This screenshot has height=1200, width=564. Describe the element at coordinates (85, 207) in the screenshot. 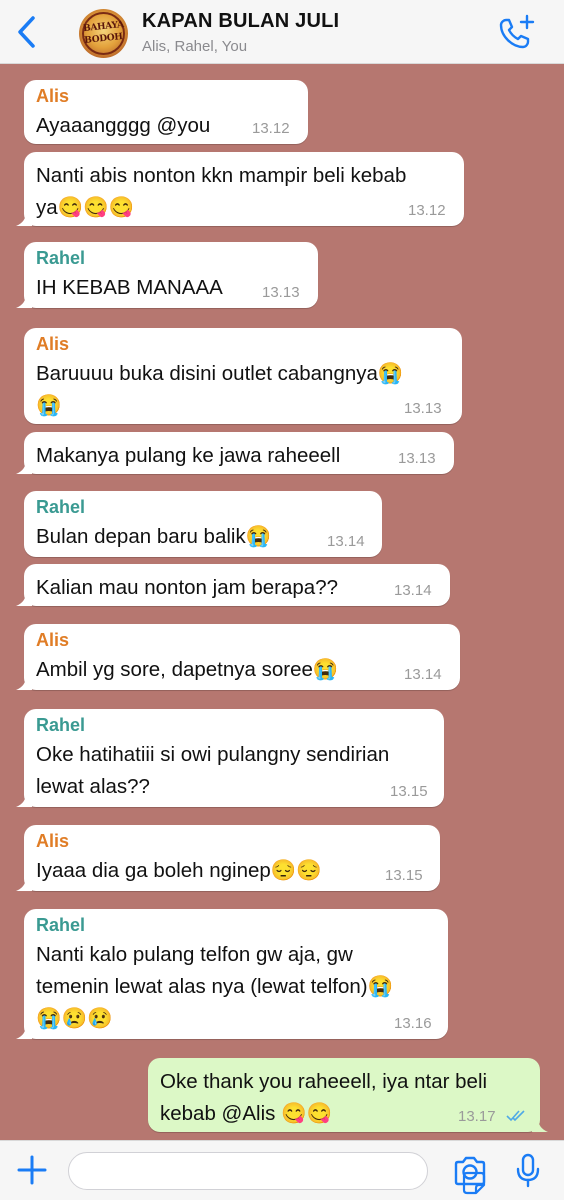

I see `message-text-line: ya😋😋😋` at that location.